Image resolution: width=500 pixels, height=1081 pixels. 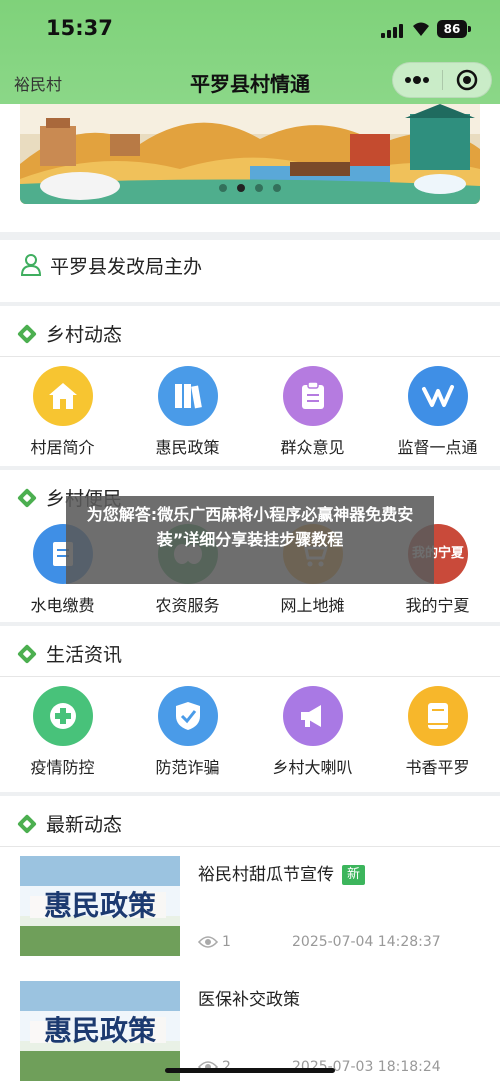 I want to click on grid-label: 网上地摊, so click(x=312, y=605).